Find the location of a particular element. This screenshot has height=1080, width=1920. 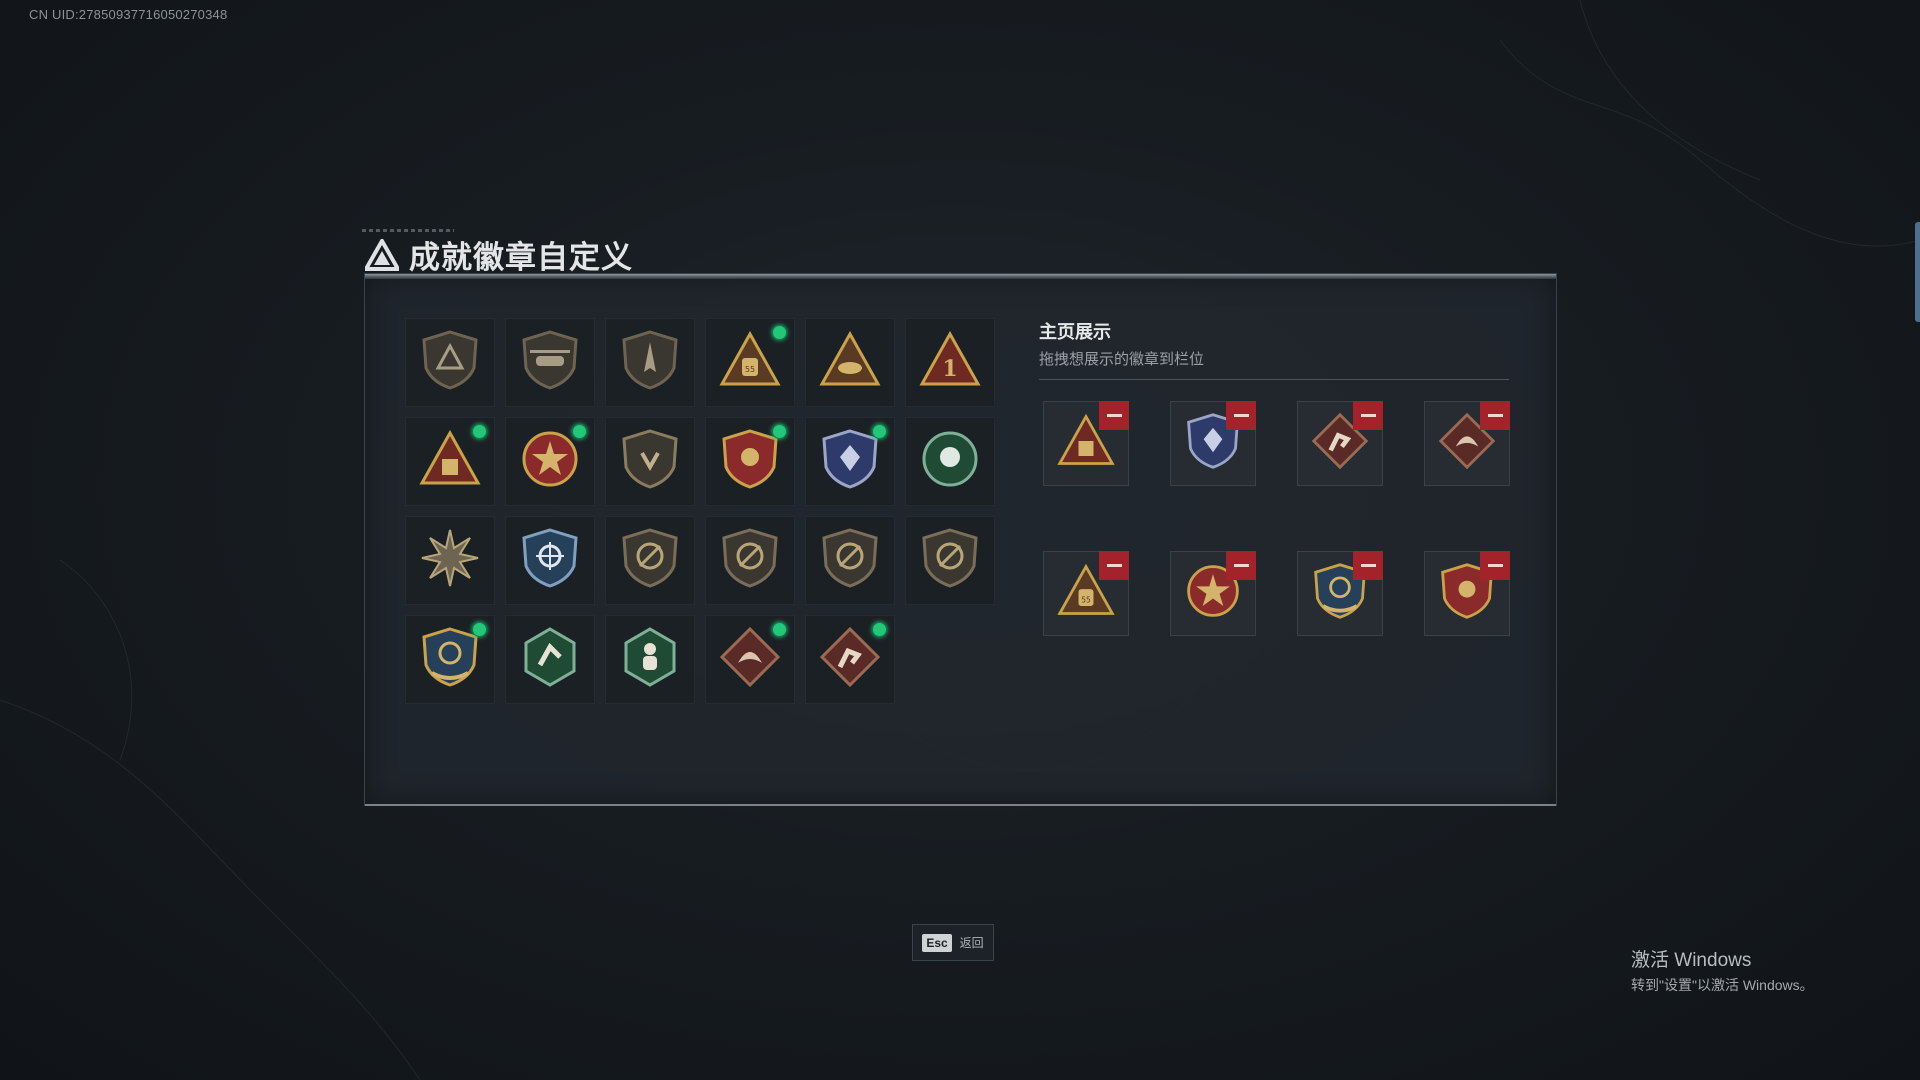

watermark-line1: 激活 Windows is located at coordinates (1691, 960).